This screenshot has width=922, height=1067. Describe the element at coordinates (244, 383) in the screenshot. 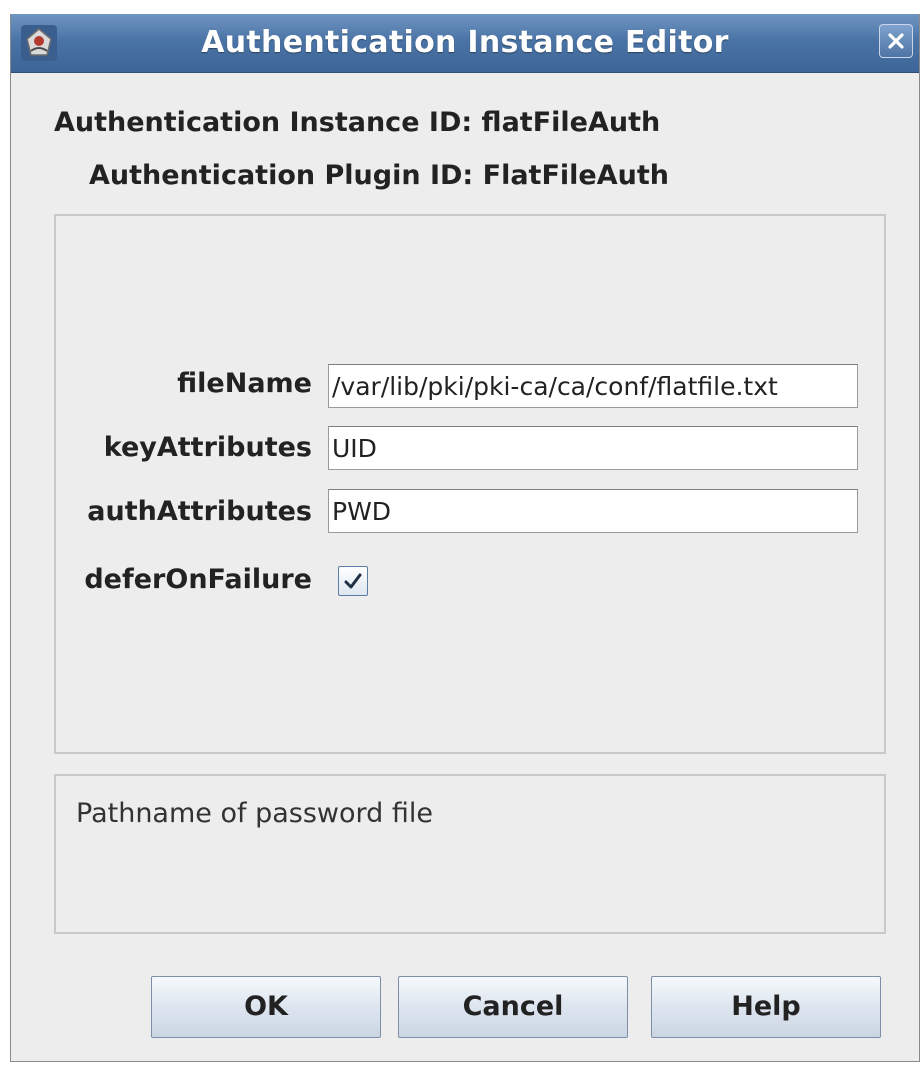

I see `filename-label: fileName` at that location.